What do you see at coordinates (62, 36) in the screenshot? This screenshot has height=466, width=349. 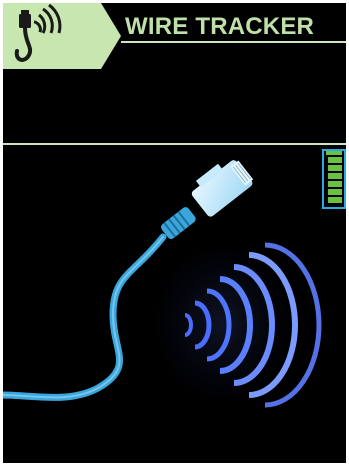 I see `ethernet-signal-icon` at bounding box center [62, 36].